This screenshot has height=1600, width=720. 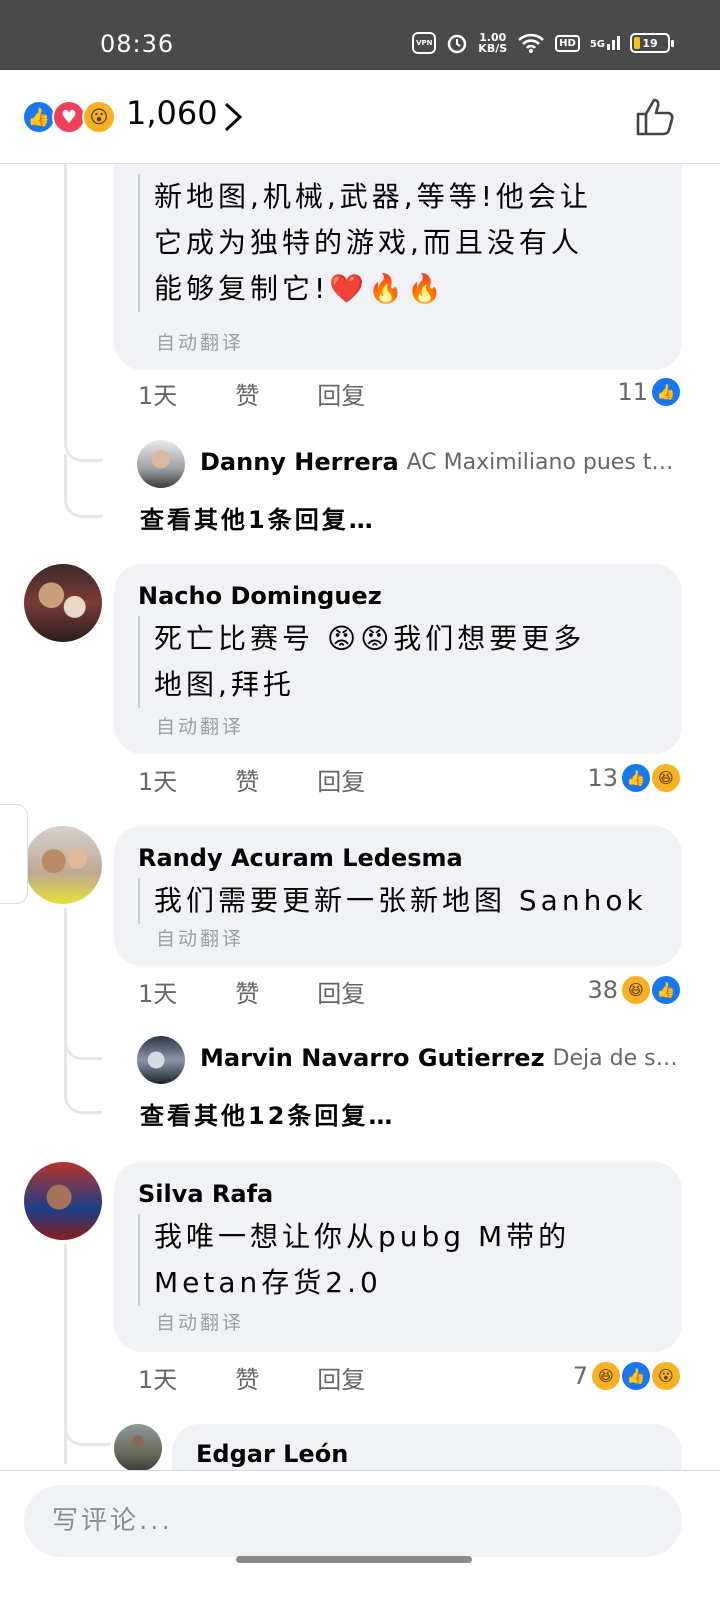 What do you see at coordinates (580, 1376) in the screenshot?
I see `reaction-number: 7` at bounding box center [580, 1376].